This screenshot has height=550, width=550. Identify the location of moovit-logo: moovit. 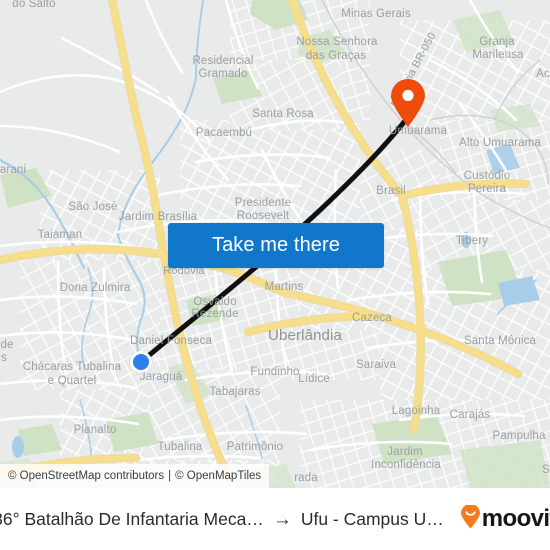
(505, 518).